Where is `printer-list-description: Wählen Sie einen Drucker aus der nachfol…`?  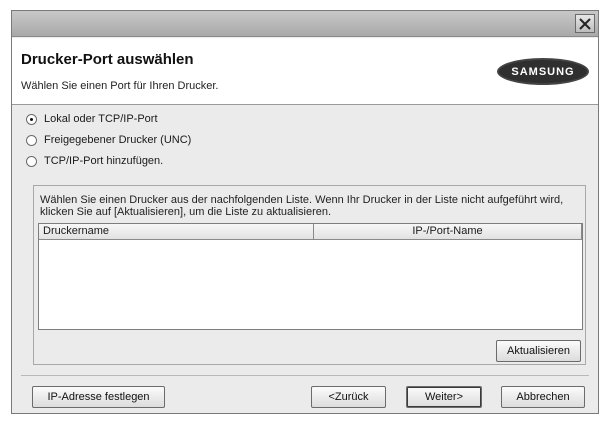
printer-list-description: Wählen Sie einen Drucker aus der nachfol… is located at coordinates (302, 206).